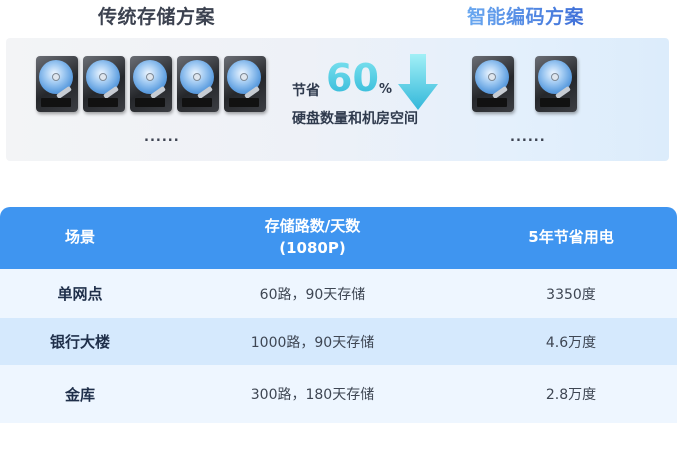 The width and height of the screenshot is (677, 460). Describe the element at coordinates (355, 119) in the screenshot. I see `savings-description: 硬盘数量和机房空间` at that location.